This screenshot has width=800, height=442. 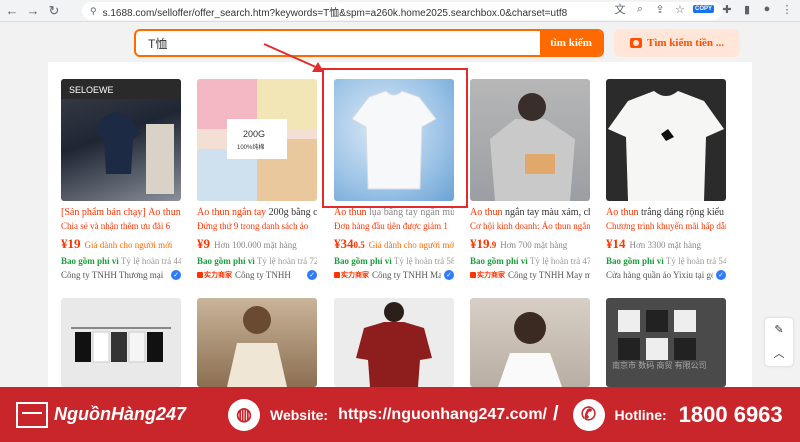 I want to click on price-note: Hơn 3300 mặt hàng, so click(x=665, y=245).